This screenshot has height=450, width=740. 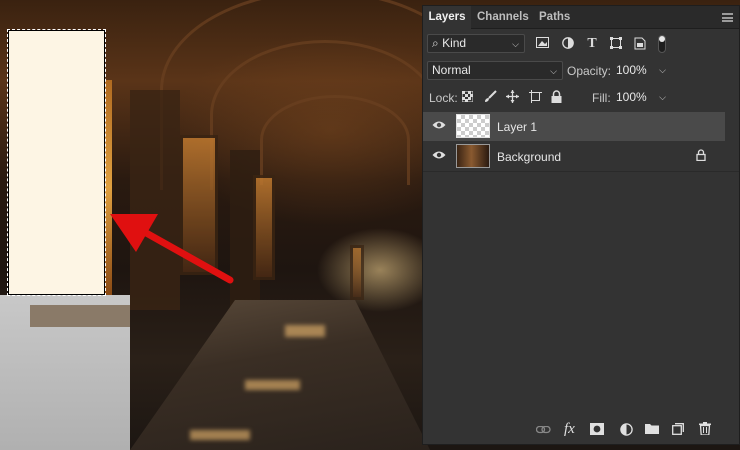 I want to click on ceiling-rib, so click(x=335, y=140).